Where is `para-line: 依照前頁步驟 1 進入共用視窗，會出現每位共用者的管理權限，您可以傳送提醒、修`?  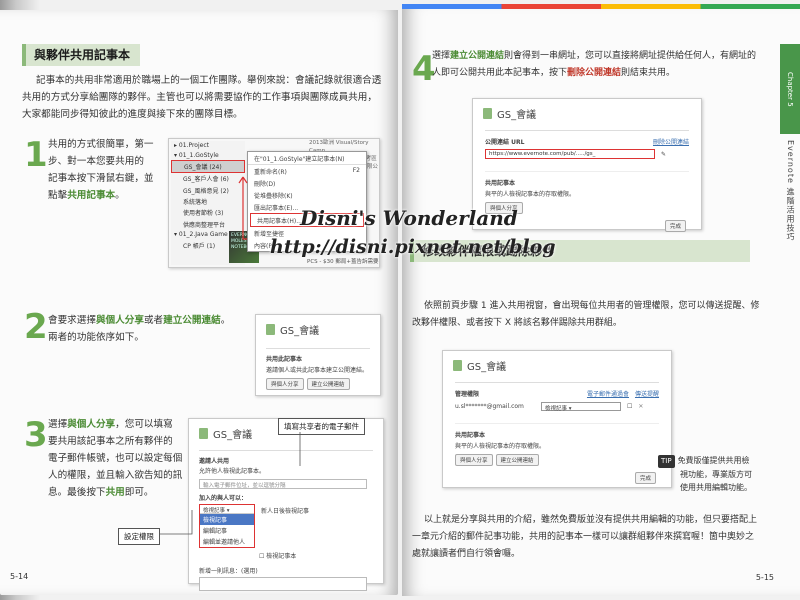 para-line: 依照前頁步驟 1 進入共用視窗，會出現每位共用者的管理權限，您可以傳送提醒、修 is located at coordinates (592, 306).